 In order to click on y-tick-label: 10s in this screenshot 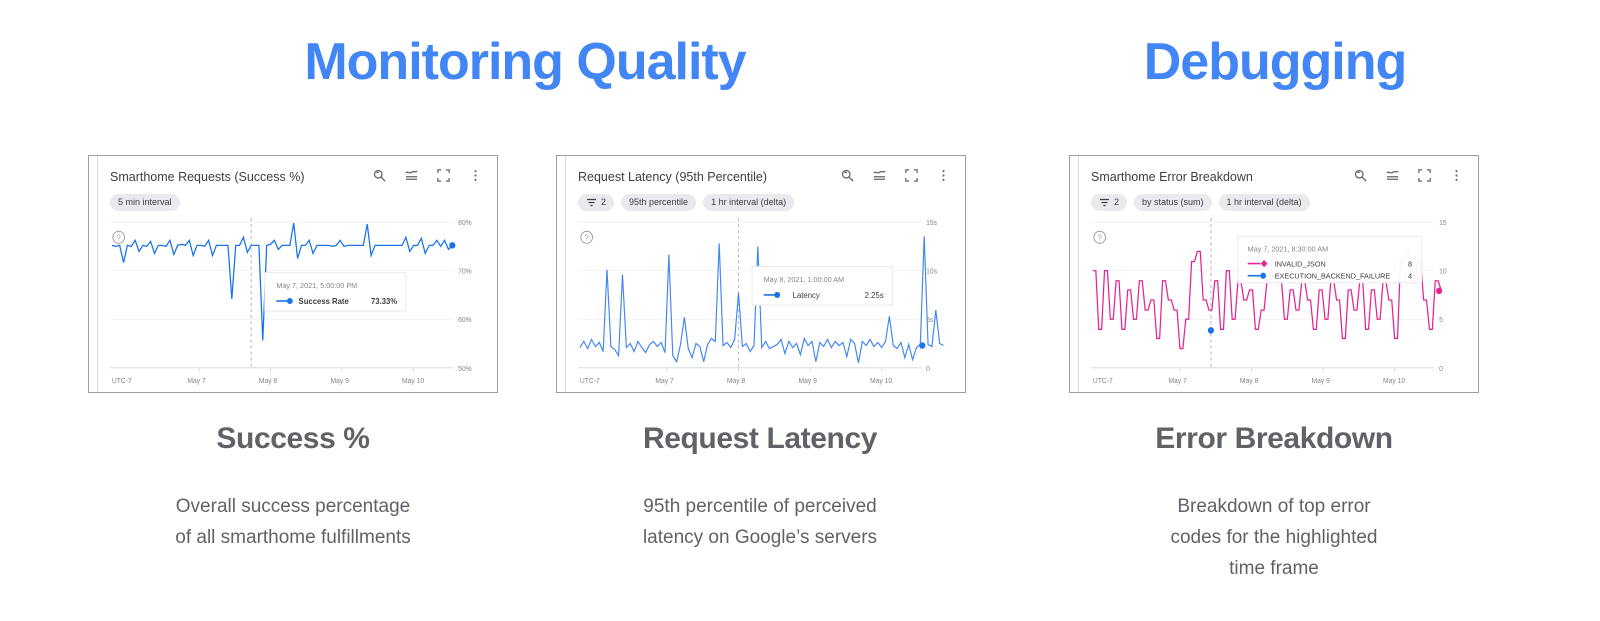, I will do `click(931, 272)`.